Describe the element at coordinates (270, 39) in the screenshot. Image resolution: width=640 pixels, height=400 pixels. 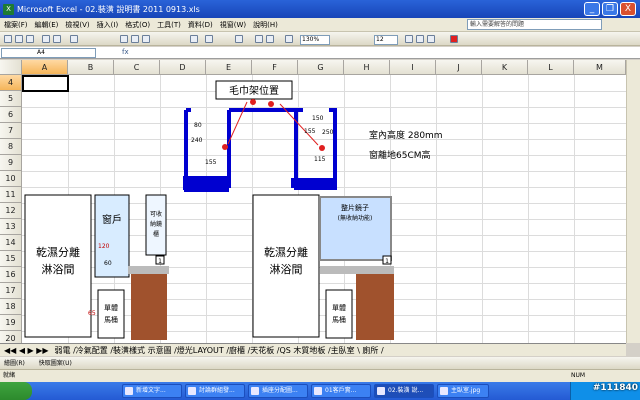
I see `sort-desc-icon` at that location.